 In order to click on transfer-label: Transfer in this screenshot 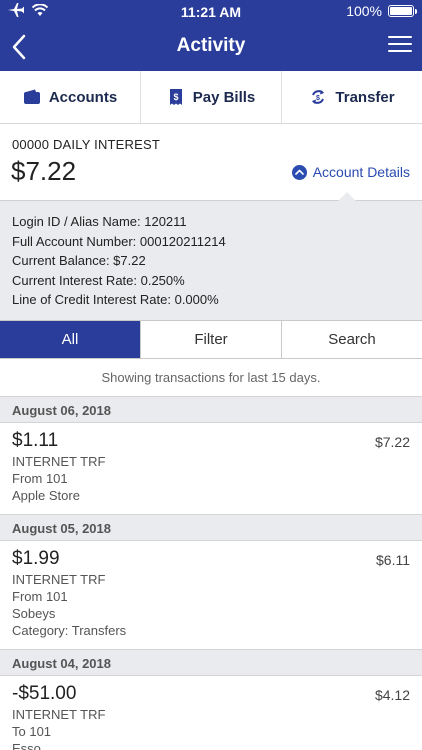, I will do `click(365, 97)`.